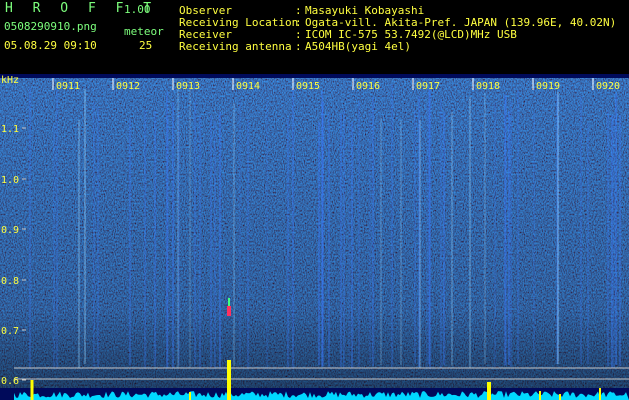 This screenshot has width=629, height=400. Describe the element at coordinates (608, 86) in the screenshot. I see `time-label: 0920` at that location.